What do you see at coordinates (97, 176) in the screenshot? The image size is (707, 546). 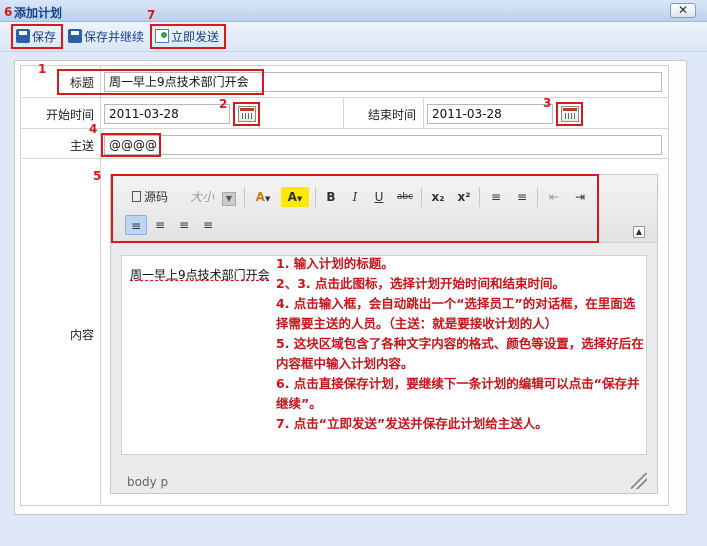 I see `marker-5: 5` at bounding box center [97, 176].